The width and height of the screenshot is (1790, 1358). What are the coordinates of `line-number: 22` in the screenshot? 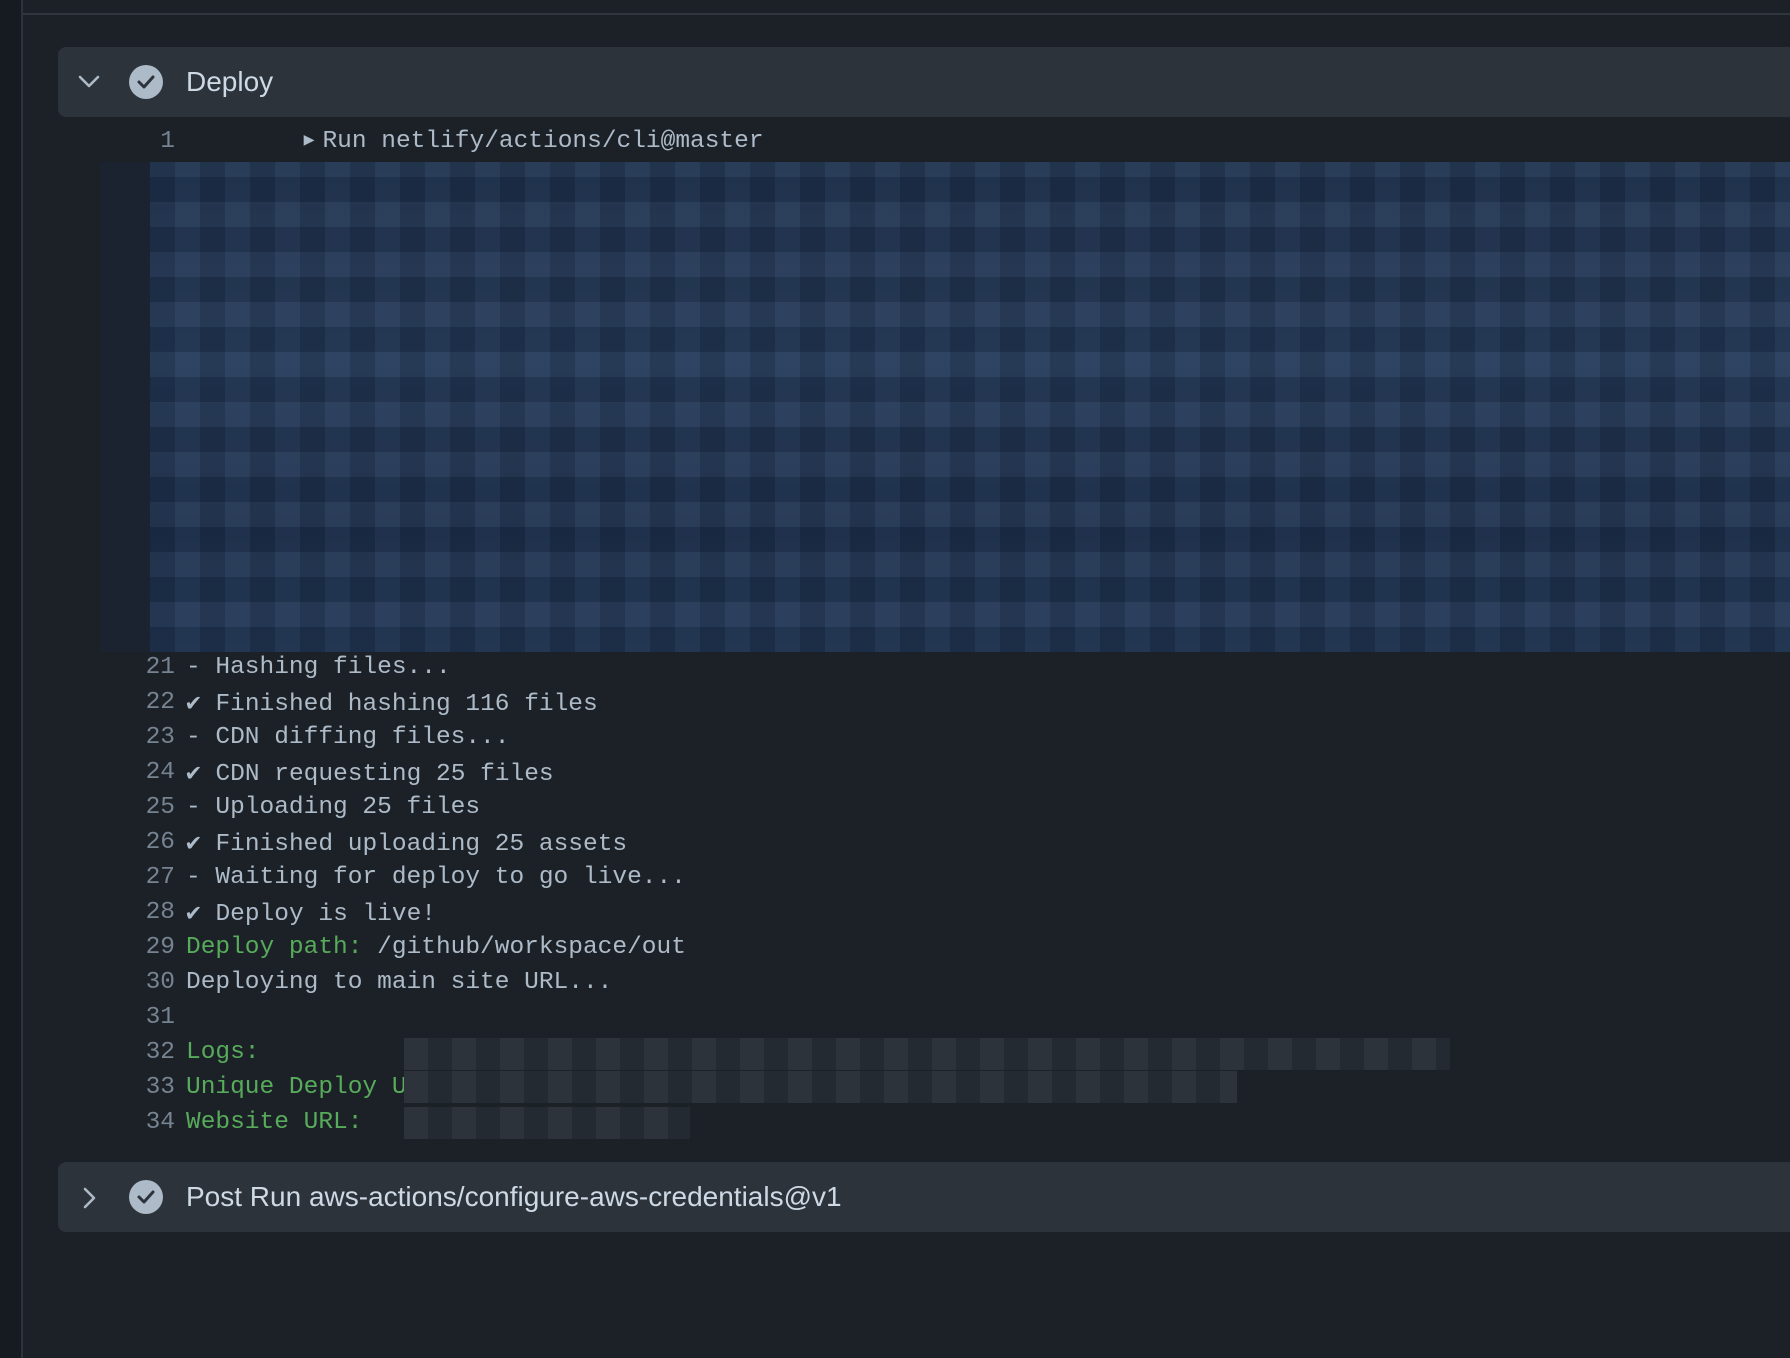 It's located at (160, 702).